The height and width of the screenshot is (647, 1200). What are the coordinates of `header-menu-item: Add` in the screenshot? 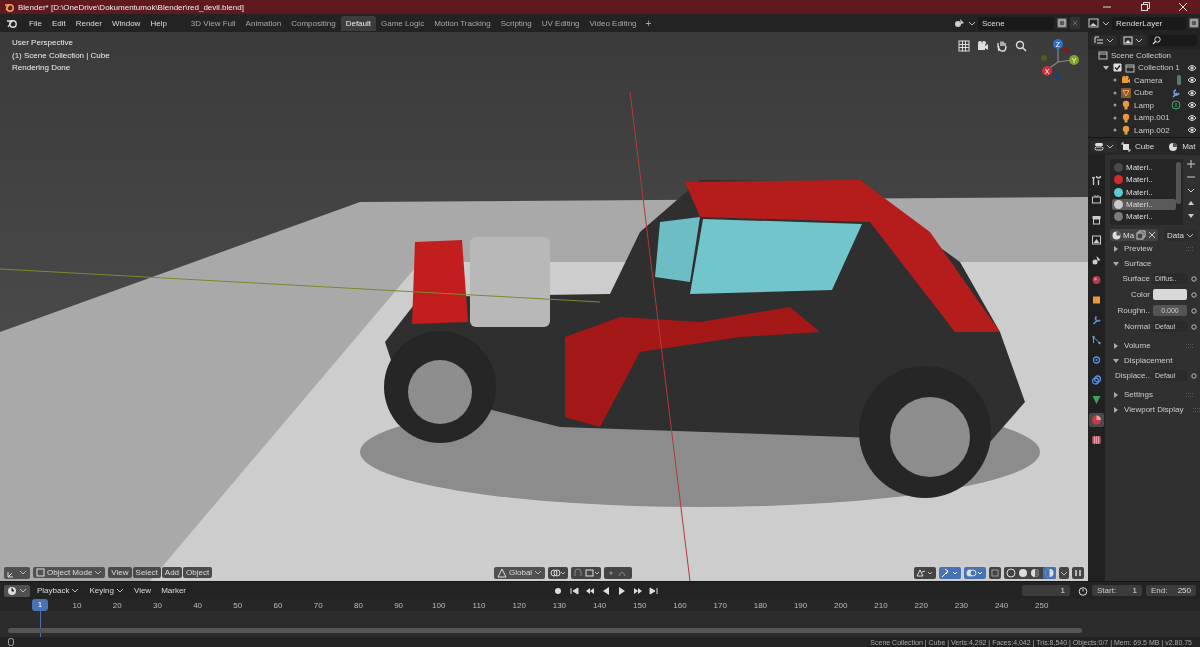 It's located at (172, 572).